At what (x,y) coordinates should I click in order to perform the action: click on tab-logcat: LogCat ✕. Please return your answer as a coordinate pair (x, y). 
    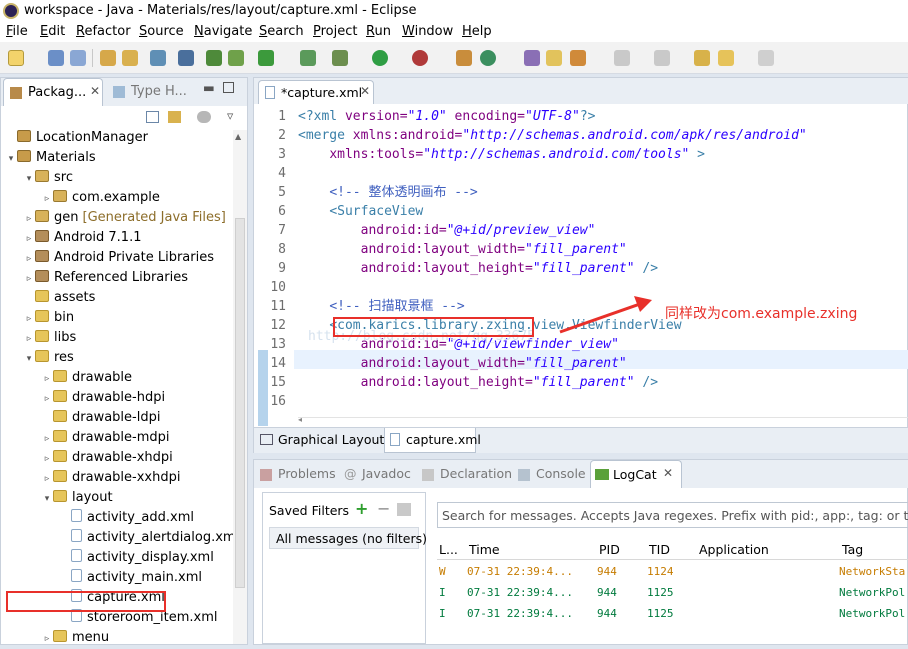
    Looking at the image, I should click on (636, 474).